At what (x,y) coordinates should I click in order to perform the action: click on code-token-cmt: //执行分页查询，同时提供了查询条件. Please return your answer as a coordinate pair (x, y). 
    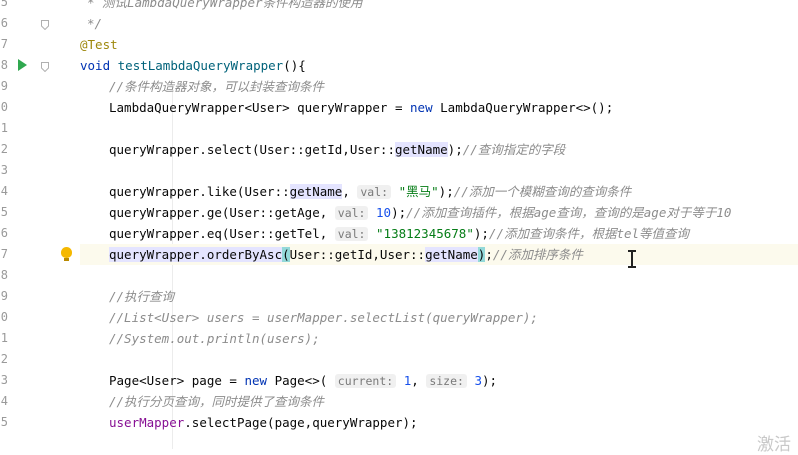
    Looking at the image, I should click on (217, 401).